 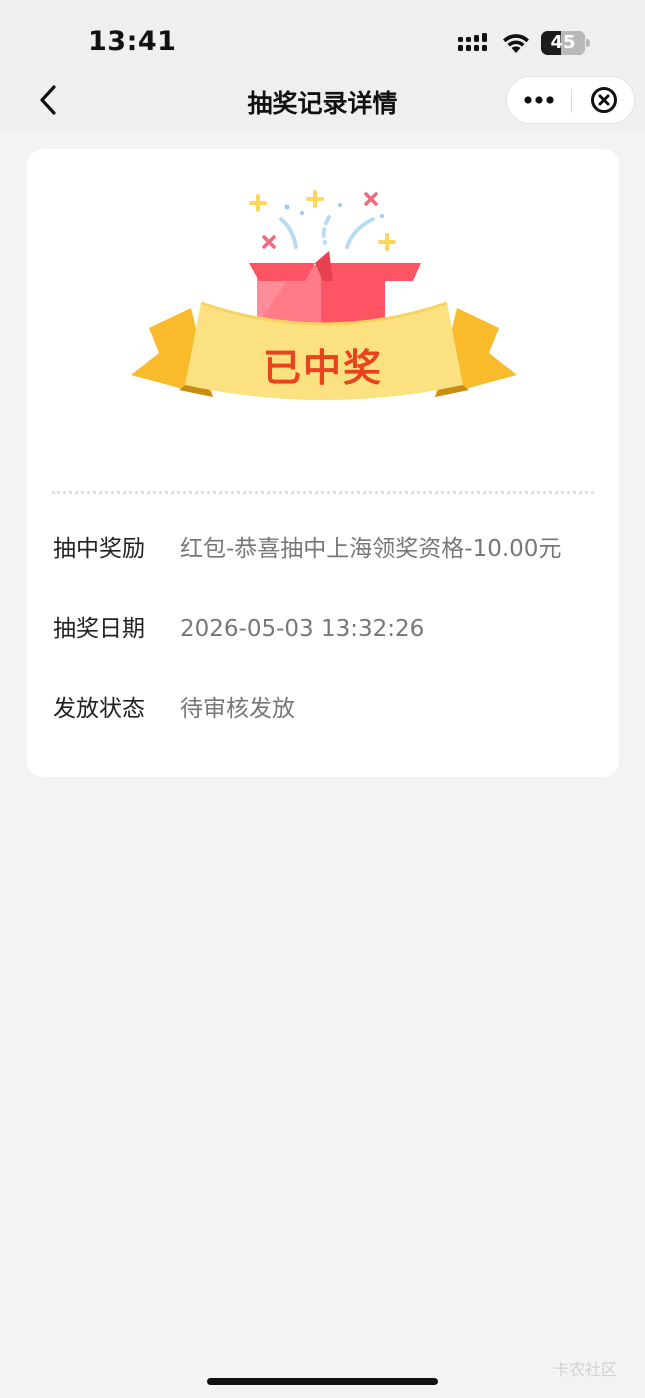 I want to click on signal-icon, so click(x=472, y=42).